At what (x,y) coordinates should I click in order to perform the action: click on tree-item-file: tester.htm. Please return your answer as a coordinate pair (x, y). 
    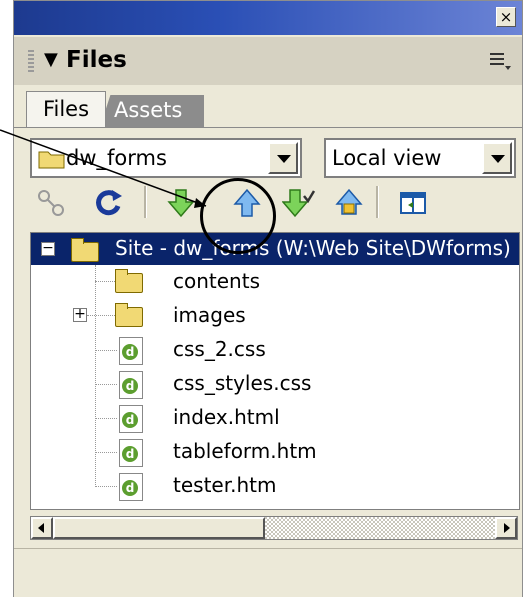
    Looking at the image, I should click on (224, 485).